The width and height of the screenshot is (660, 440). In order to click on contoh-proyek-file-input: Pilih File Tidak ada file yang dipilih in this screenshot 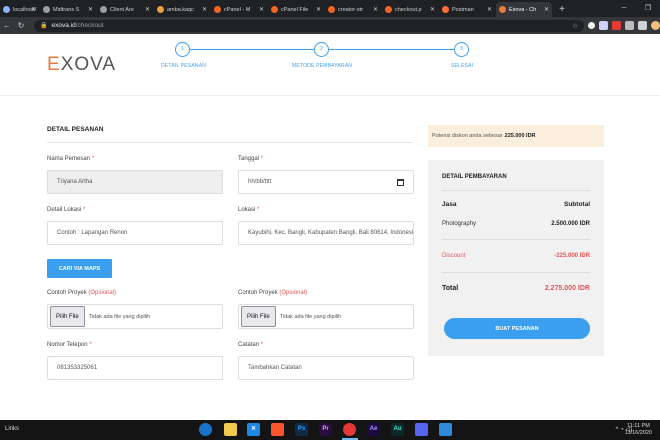, I will do `click(135, 316)`.